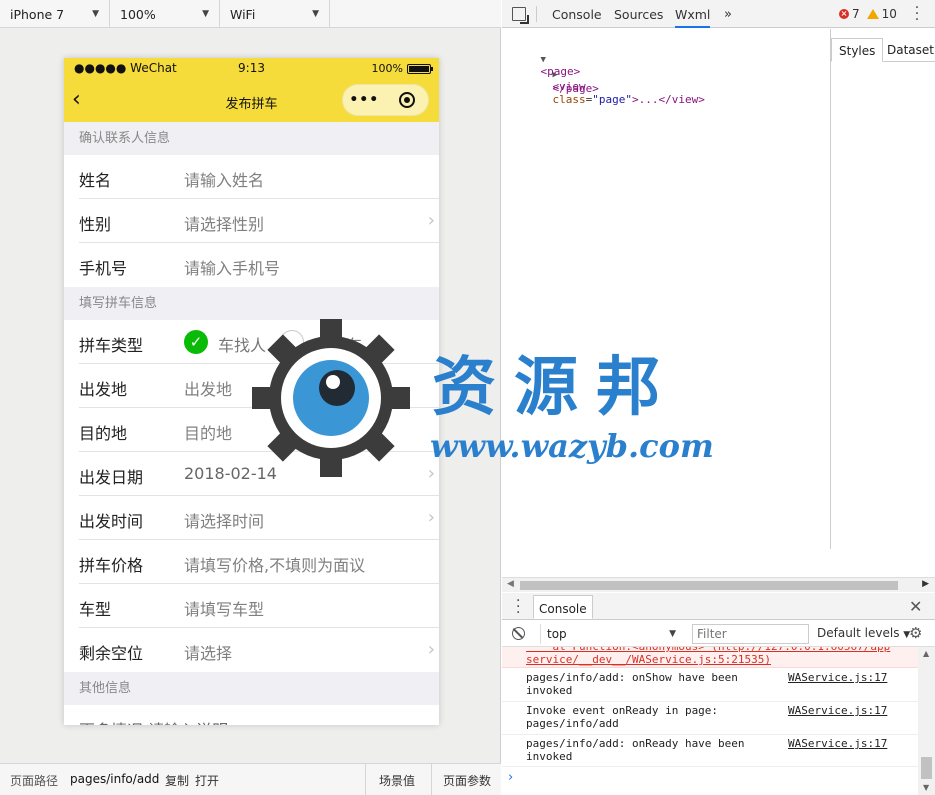 The width and height of the screenshot is (935, 795). I want to click on inspect-element-icon, so click(520, 15).